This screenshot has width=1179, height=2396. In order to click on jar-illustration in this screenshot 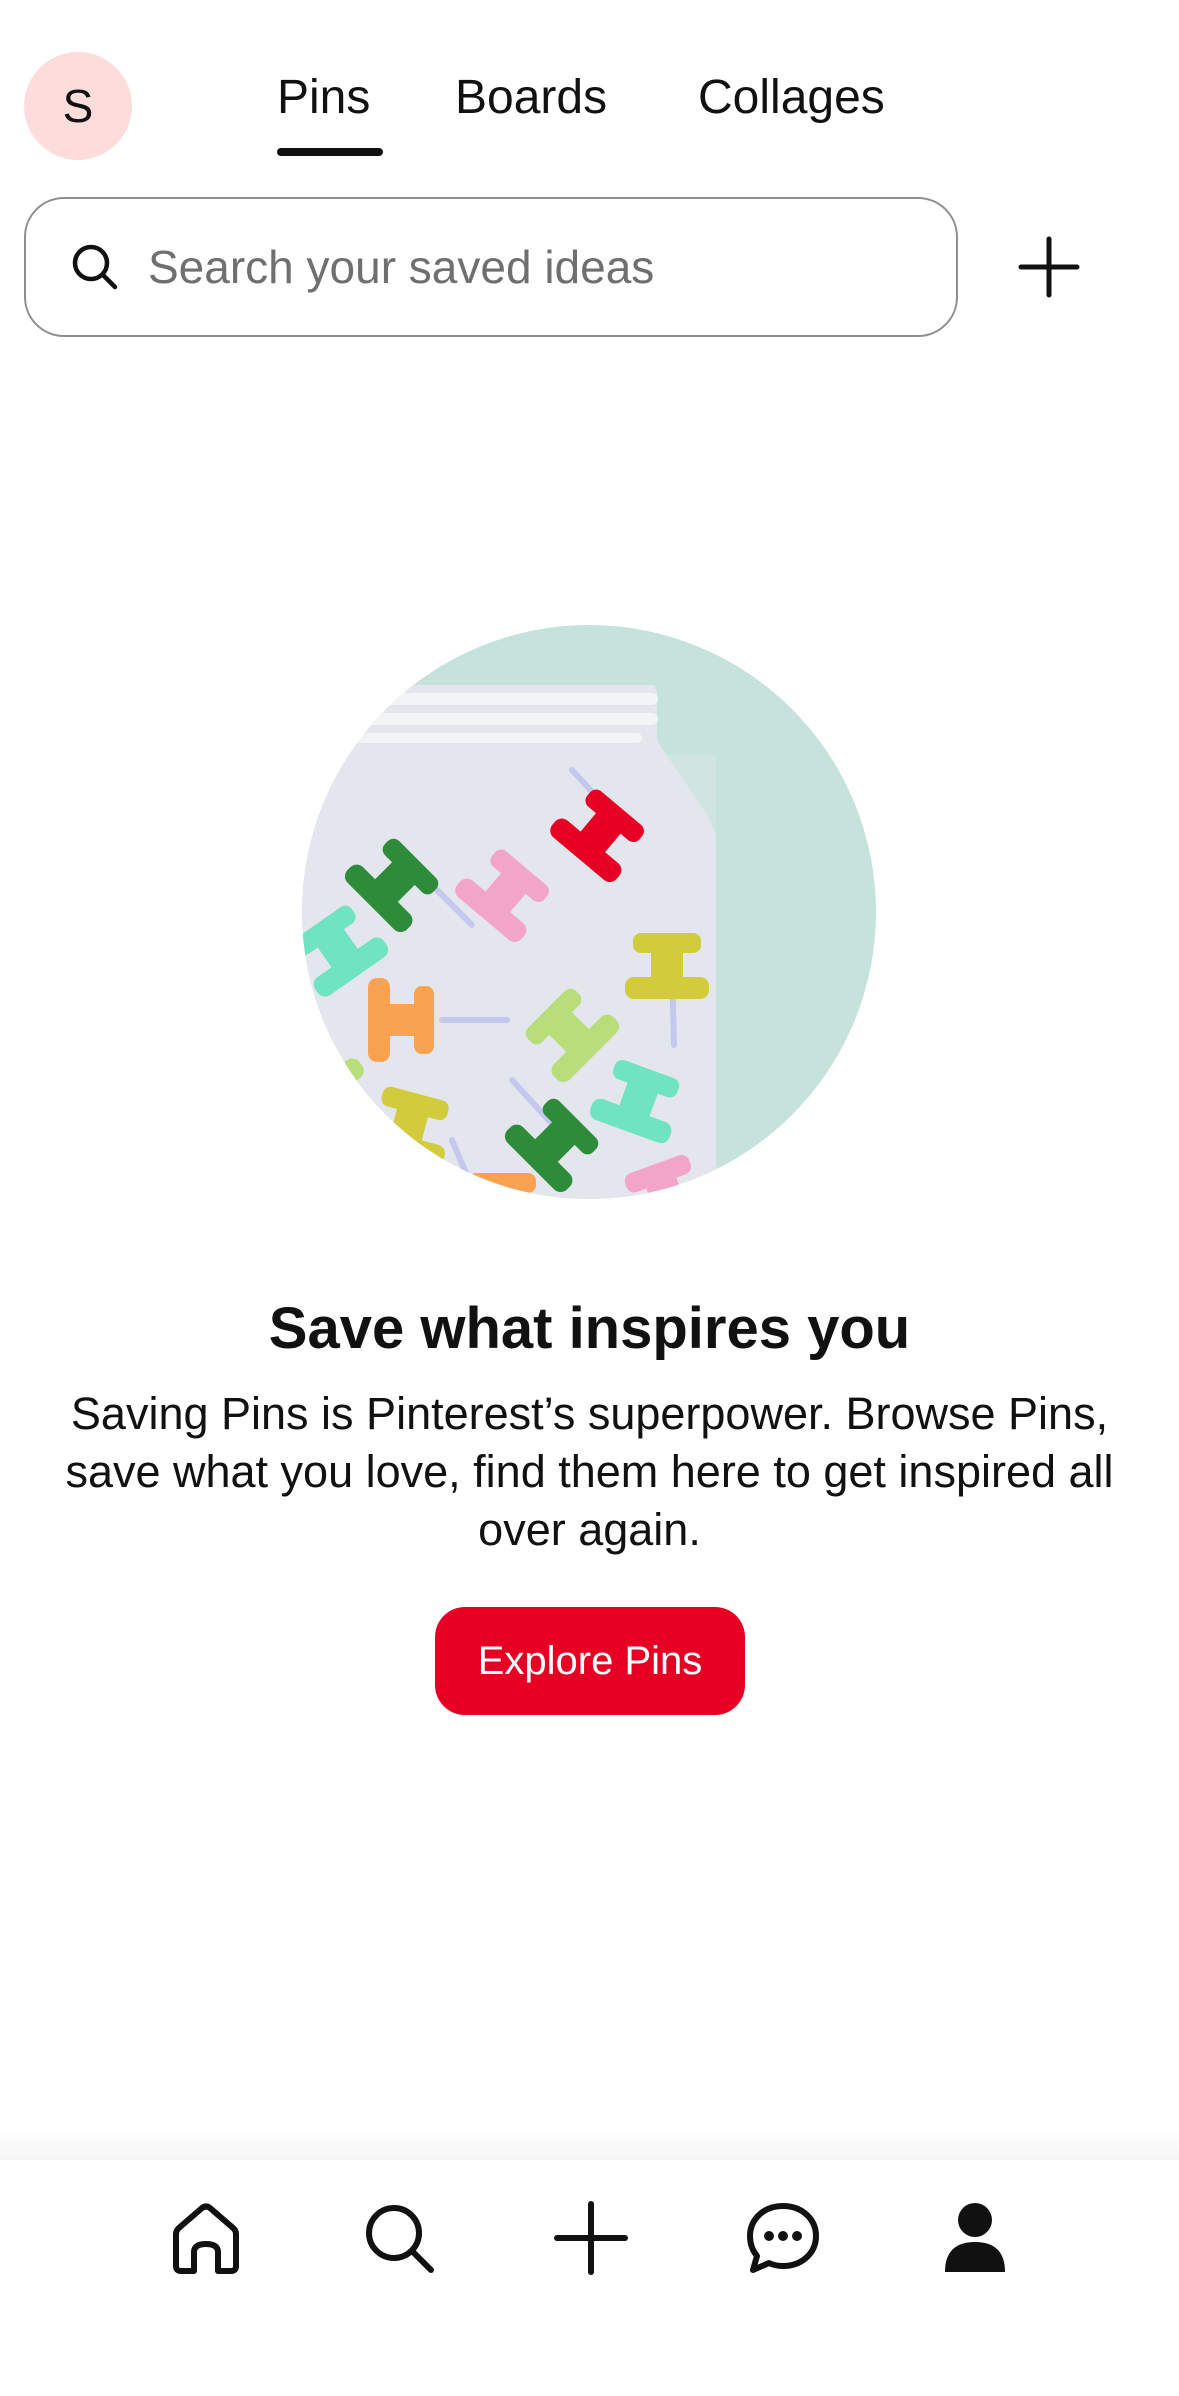, I will do `click(589, 912)`.